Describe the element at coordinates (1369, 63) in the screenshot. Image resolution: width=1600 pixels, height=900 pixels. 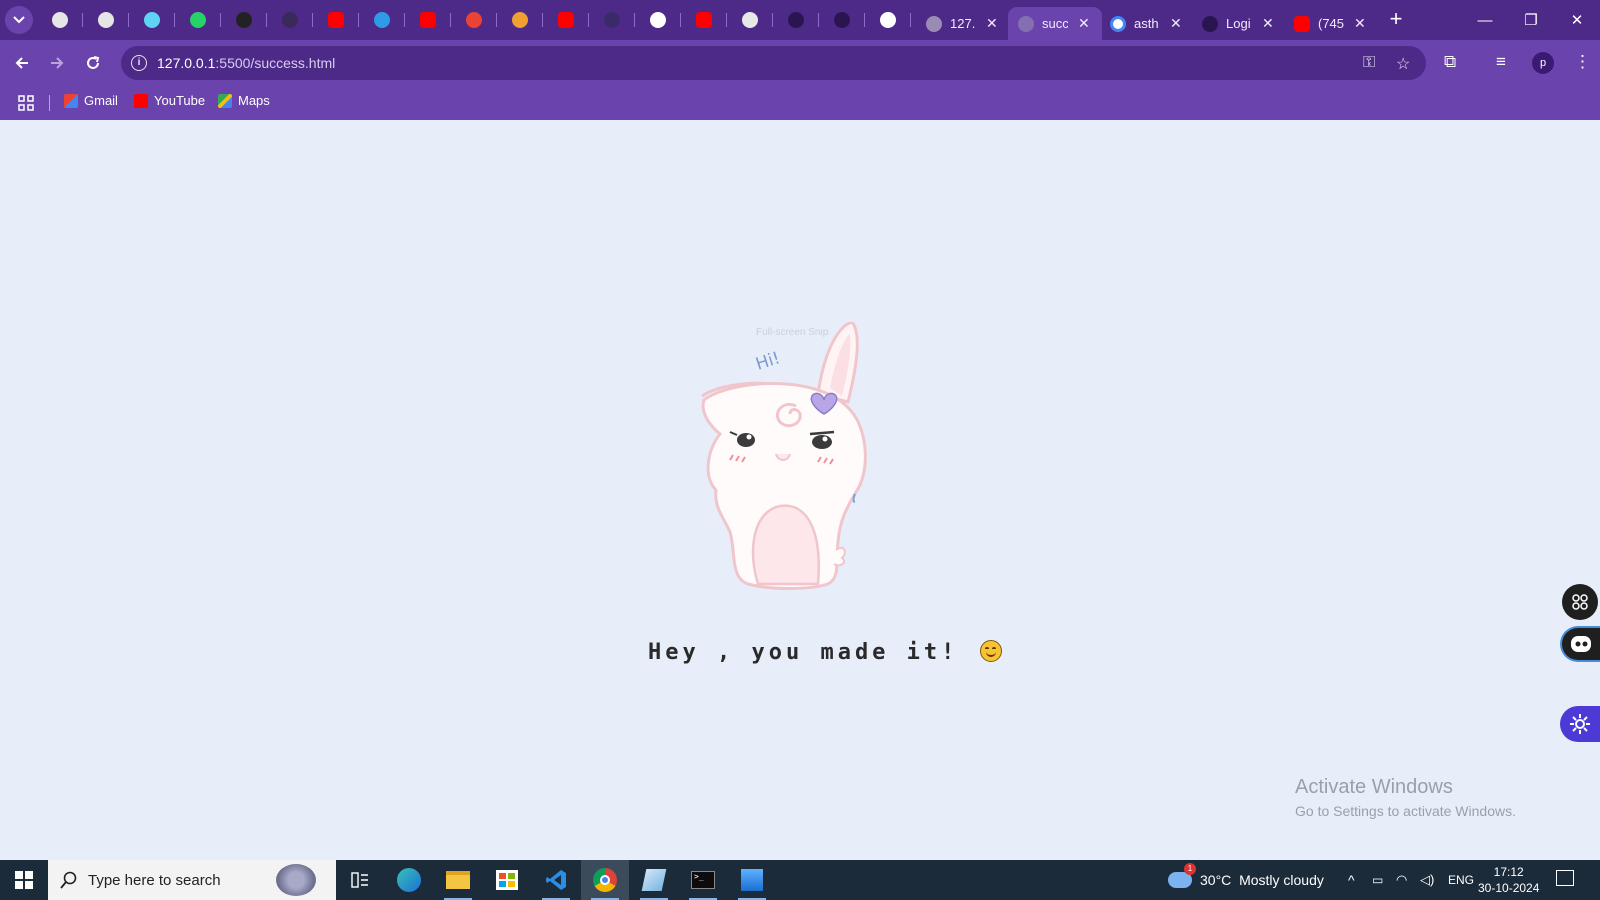
I see `password-key-icon: ⚿` at that location.